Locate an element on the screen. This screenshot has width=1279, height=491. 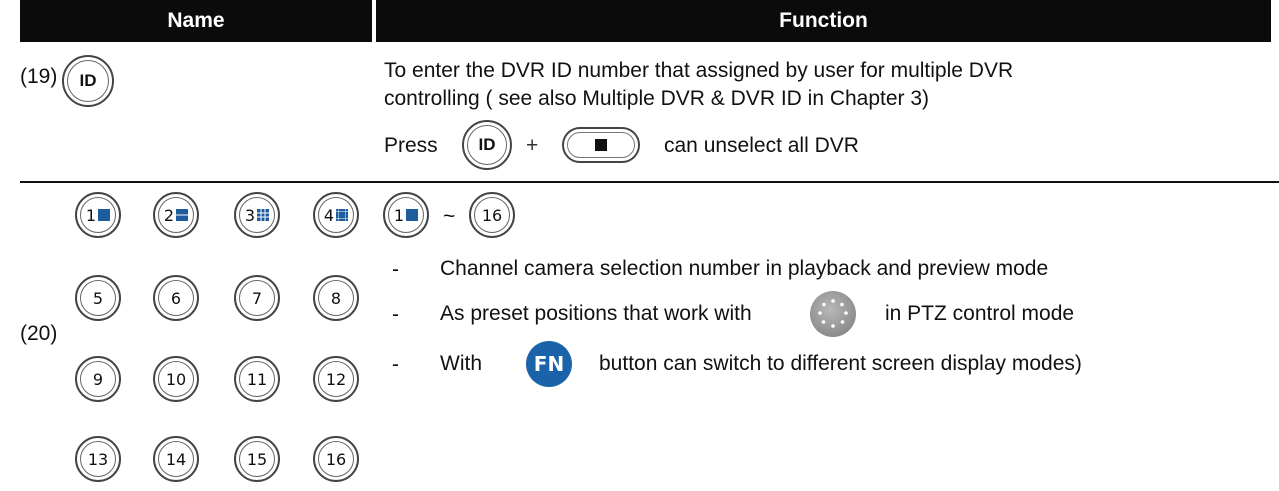
channel-button-3: 3 is located at coordinates (257, 215).